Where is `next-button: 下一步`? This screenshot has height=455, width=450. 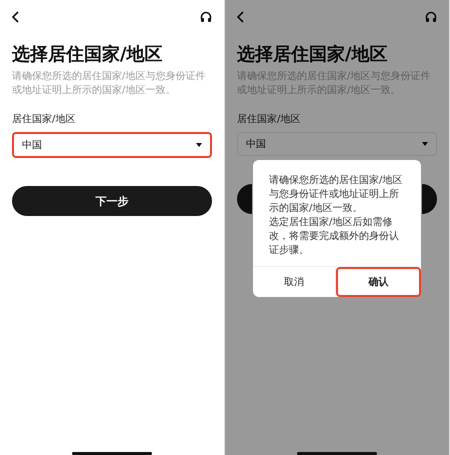
next-button: 下一步 is located at coordinates (112, 201).